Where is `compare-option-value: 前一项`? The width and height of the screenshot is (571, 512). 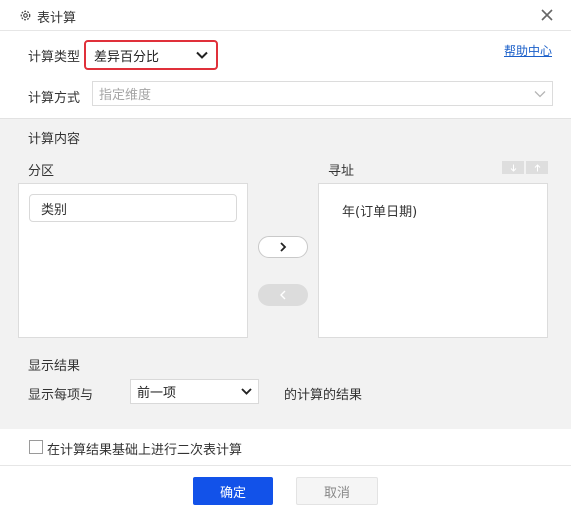
compare-option-value: 前一项 is located at coordinates (157, 393).